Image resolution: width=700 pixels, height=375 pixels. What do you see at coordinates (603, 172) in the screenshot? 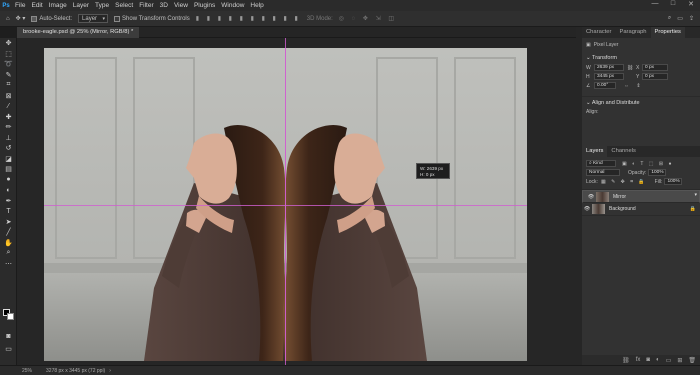
I see `blend-mode-dropdown: Normal` at bounding box center [603, 172].